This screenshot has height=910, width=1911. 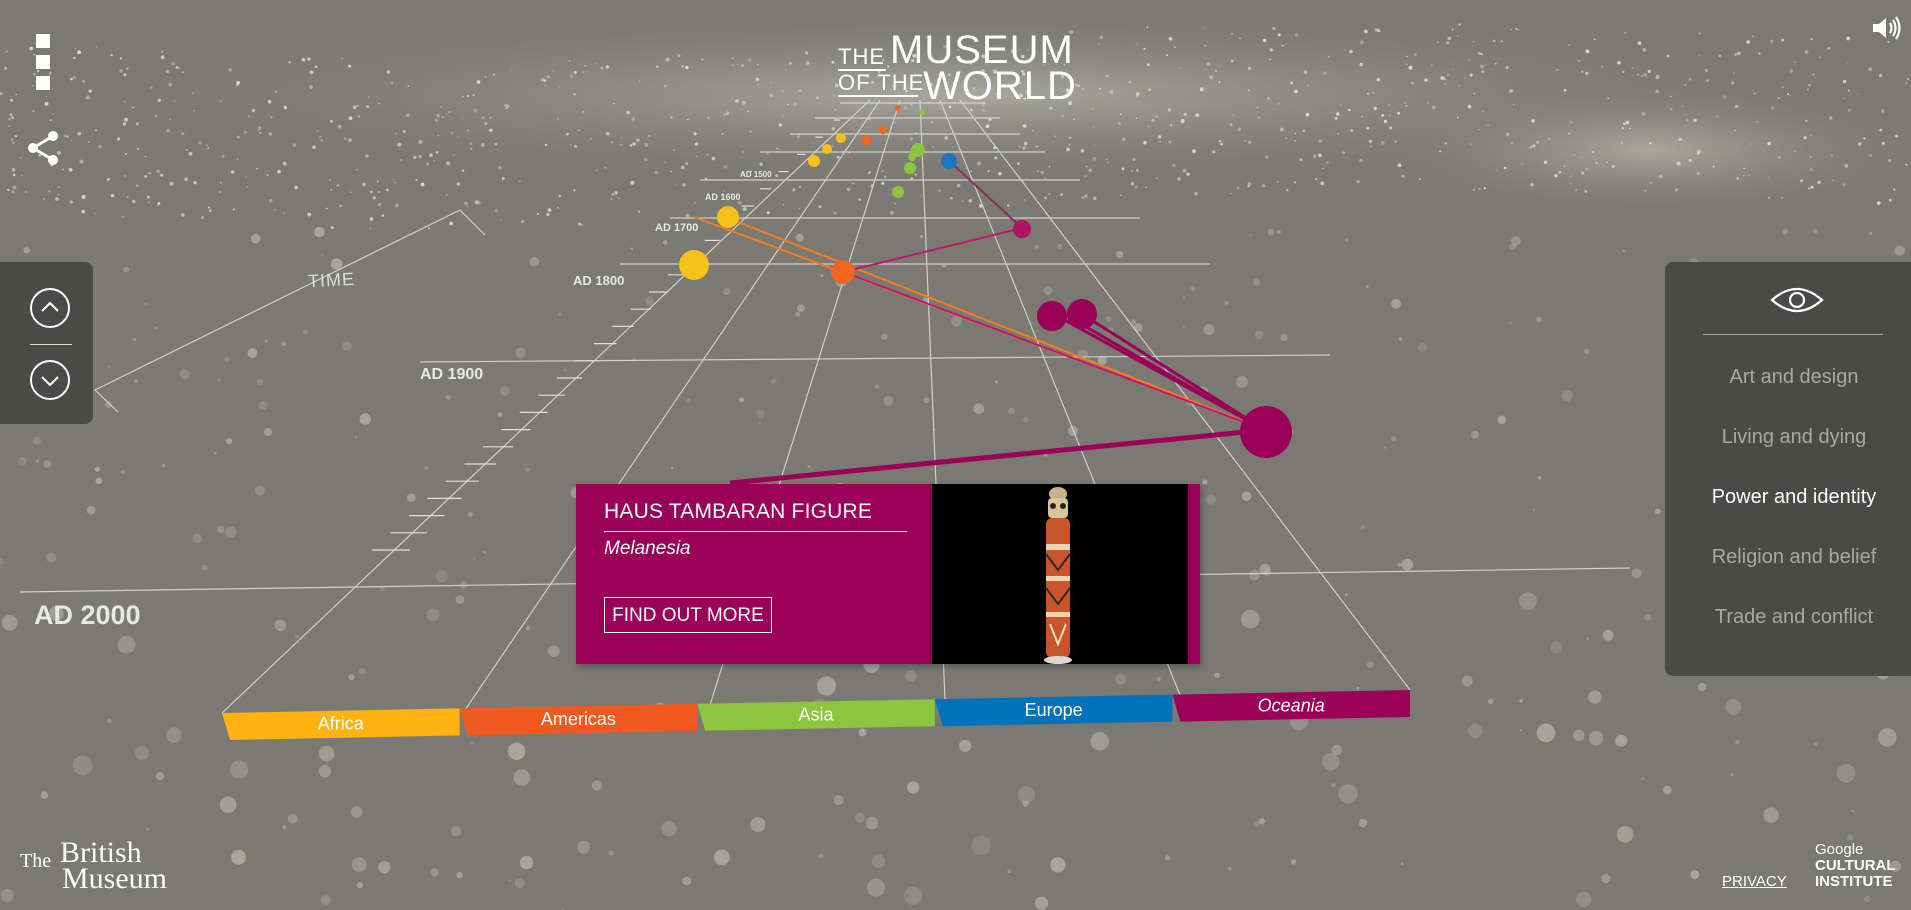 I want to click on logo-of-the: OF THE, so click(x=881, y=82).